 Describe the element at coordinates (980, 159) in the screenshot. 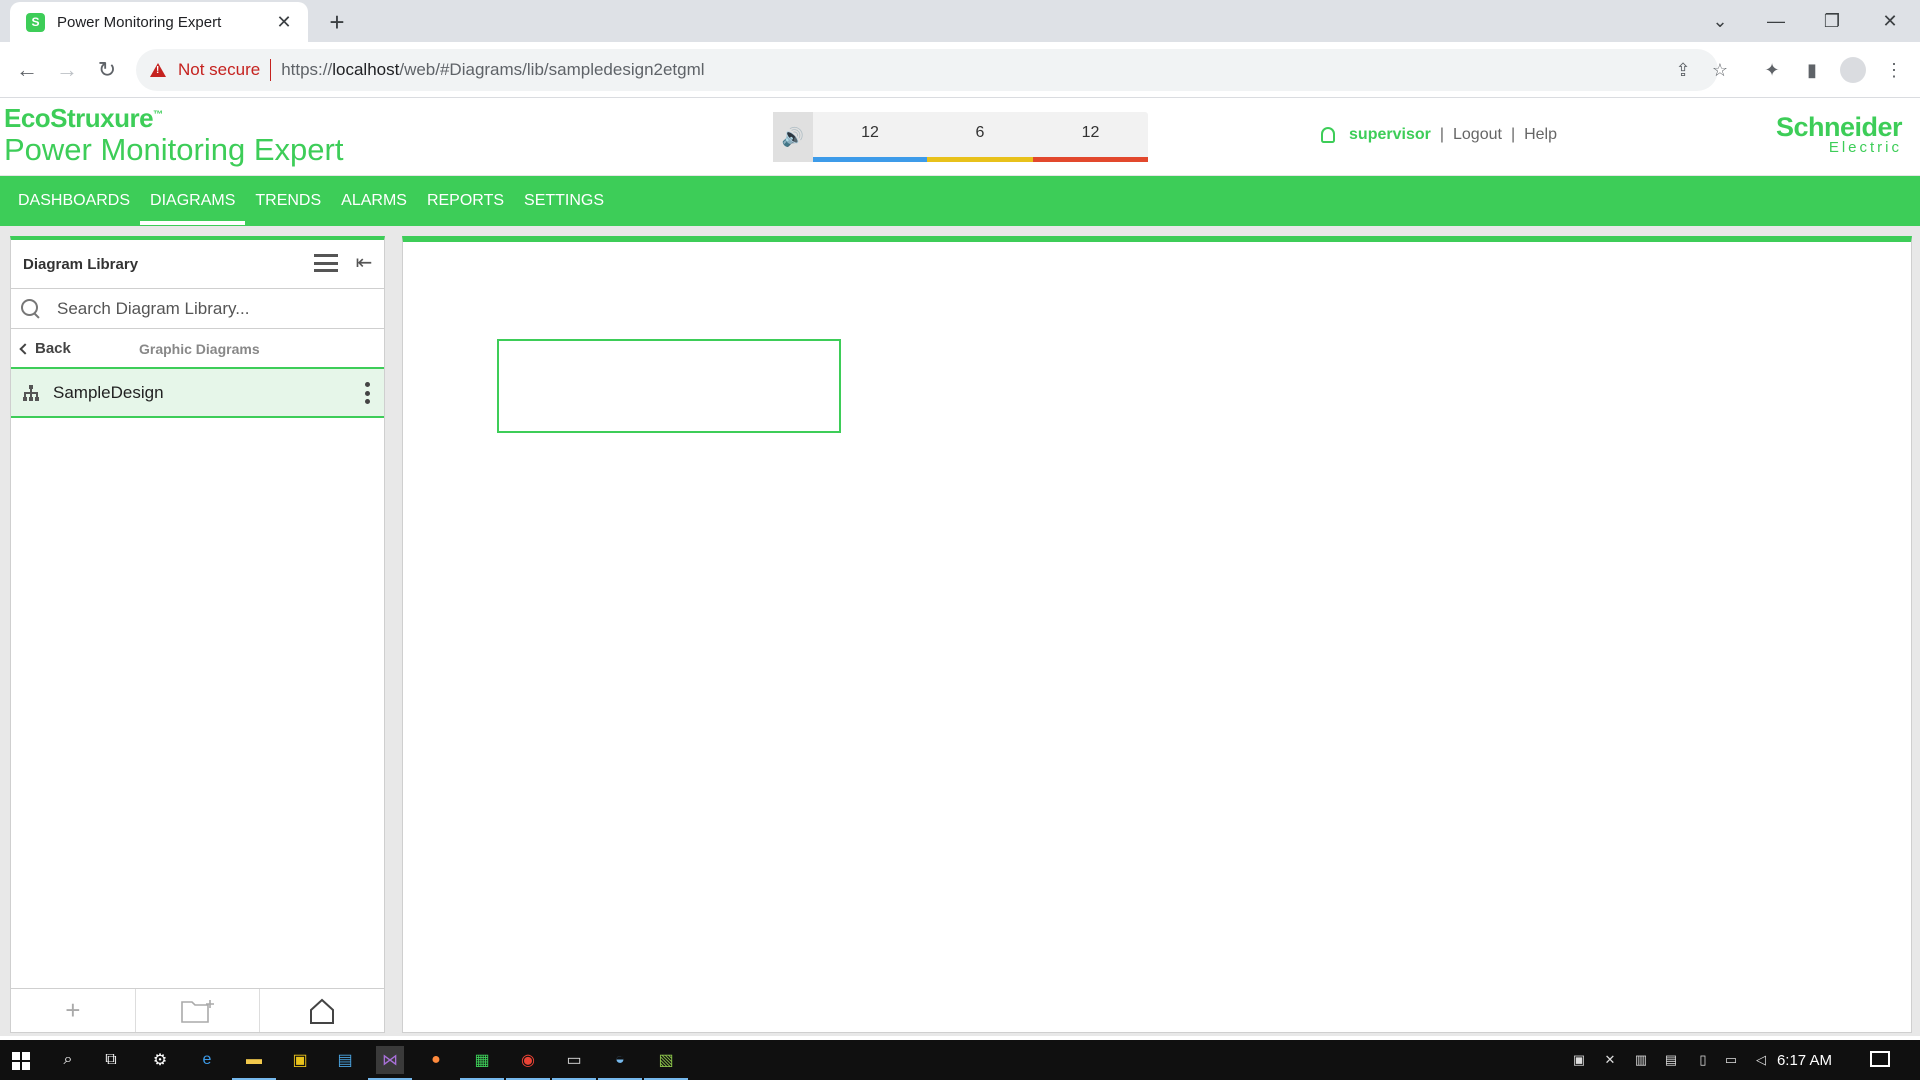

I see `medium-alarm-bar` at that location.